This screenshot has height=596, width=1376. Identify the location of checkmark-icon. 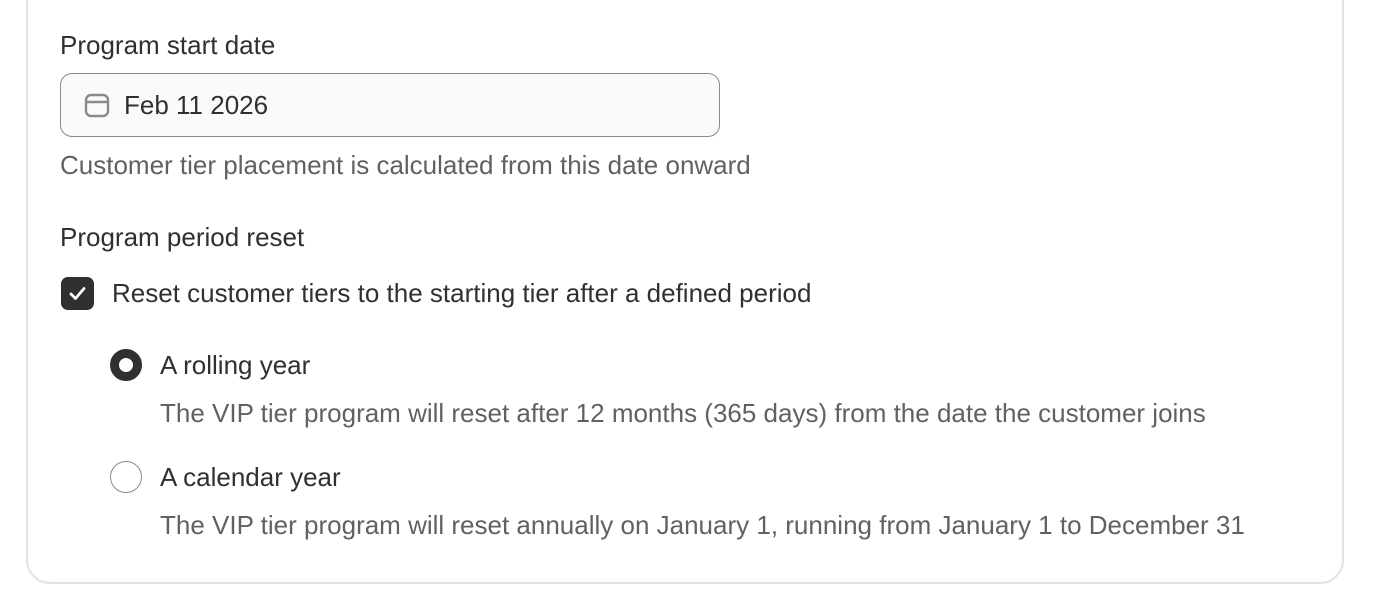
(77, 293).